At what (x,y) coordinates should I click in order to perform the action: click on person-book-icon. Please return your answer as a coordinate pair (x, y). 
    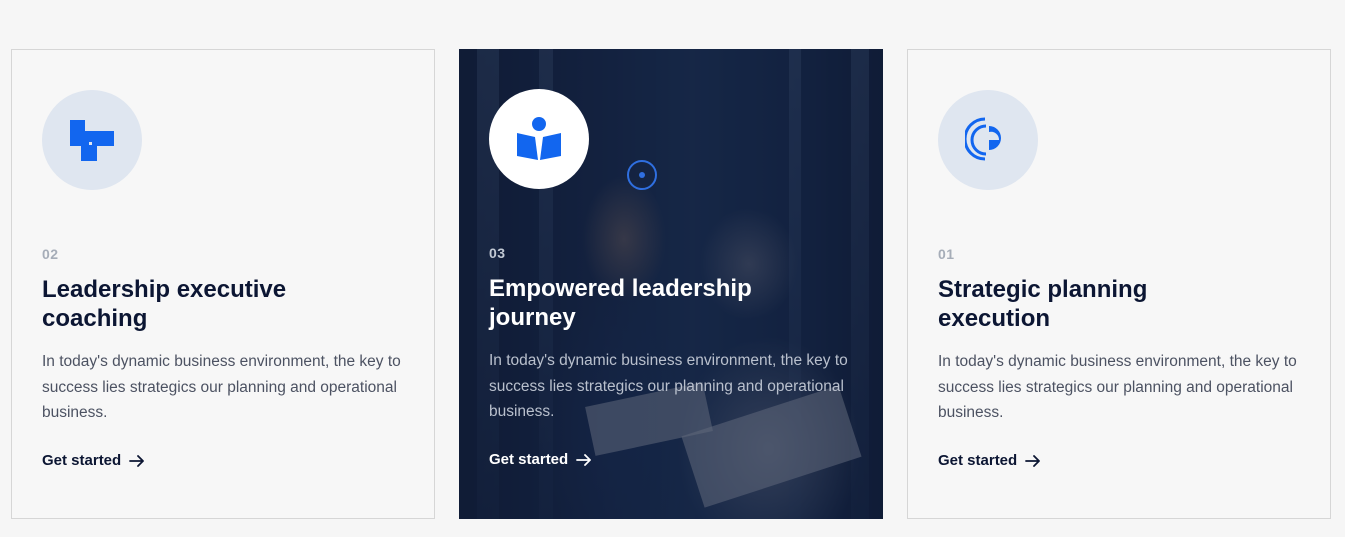
    Looking at the image, I should click on (539, 138).